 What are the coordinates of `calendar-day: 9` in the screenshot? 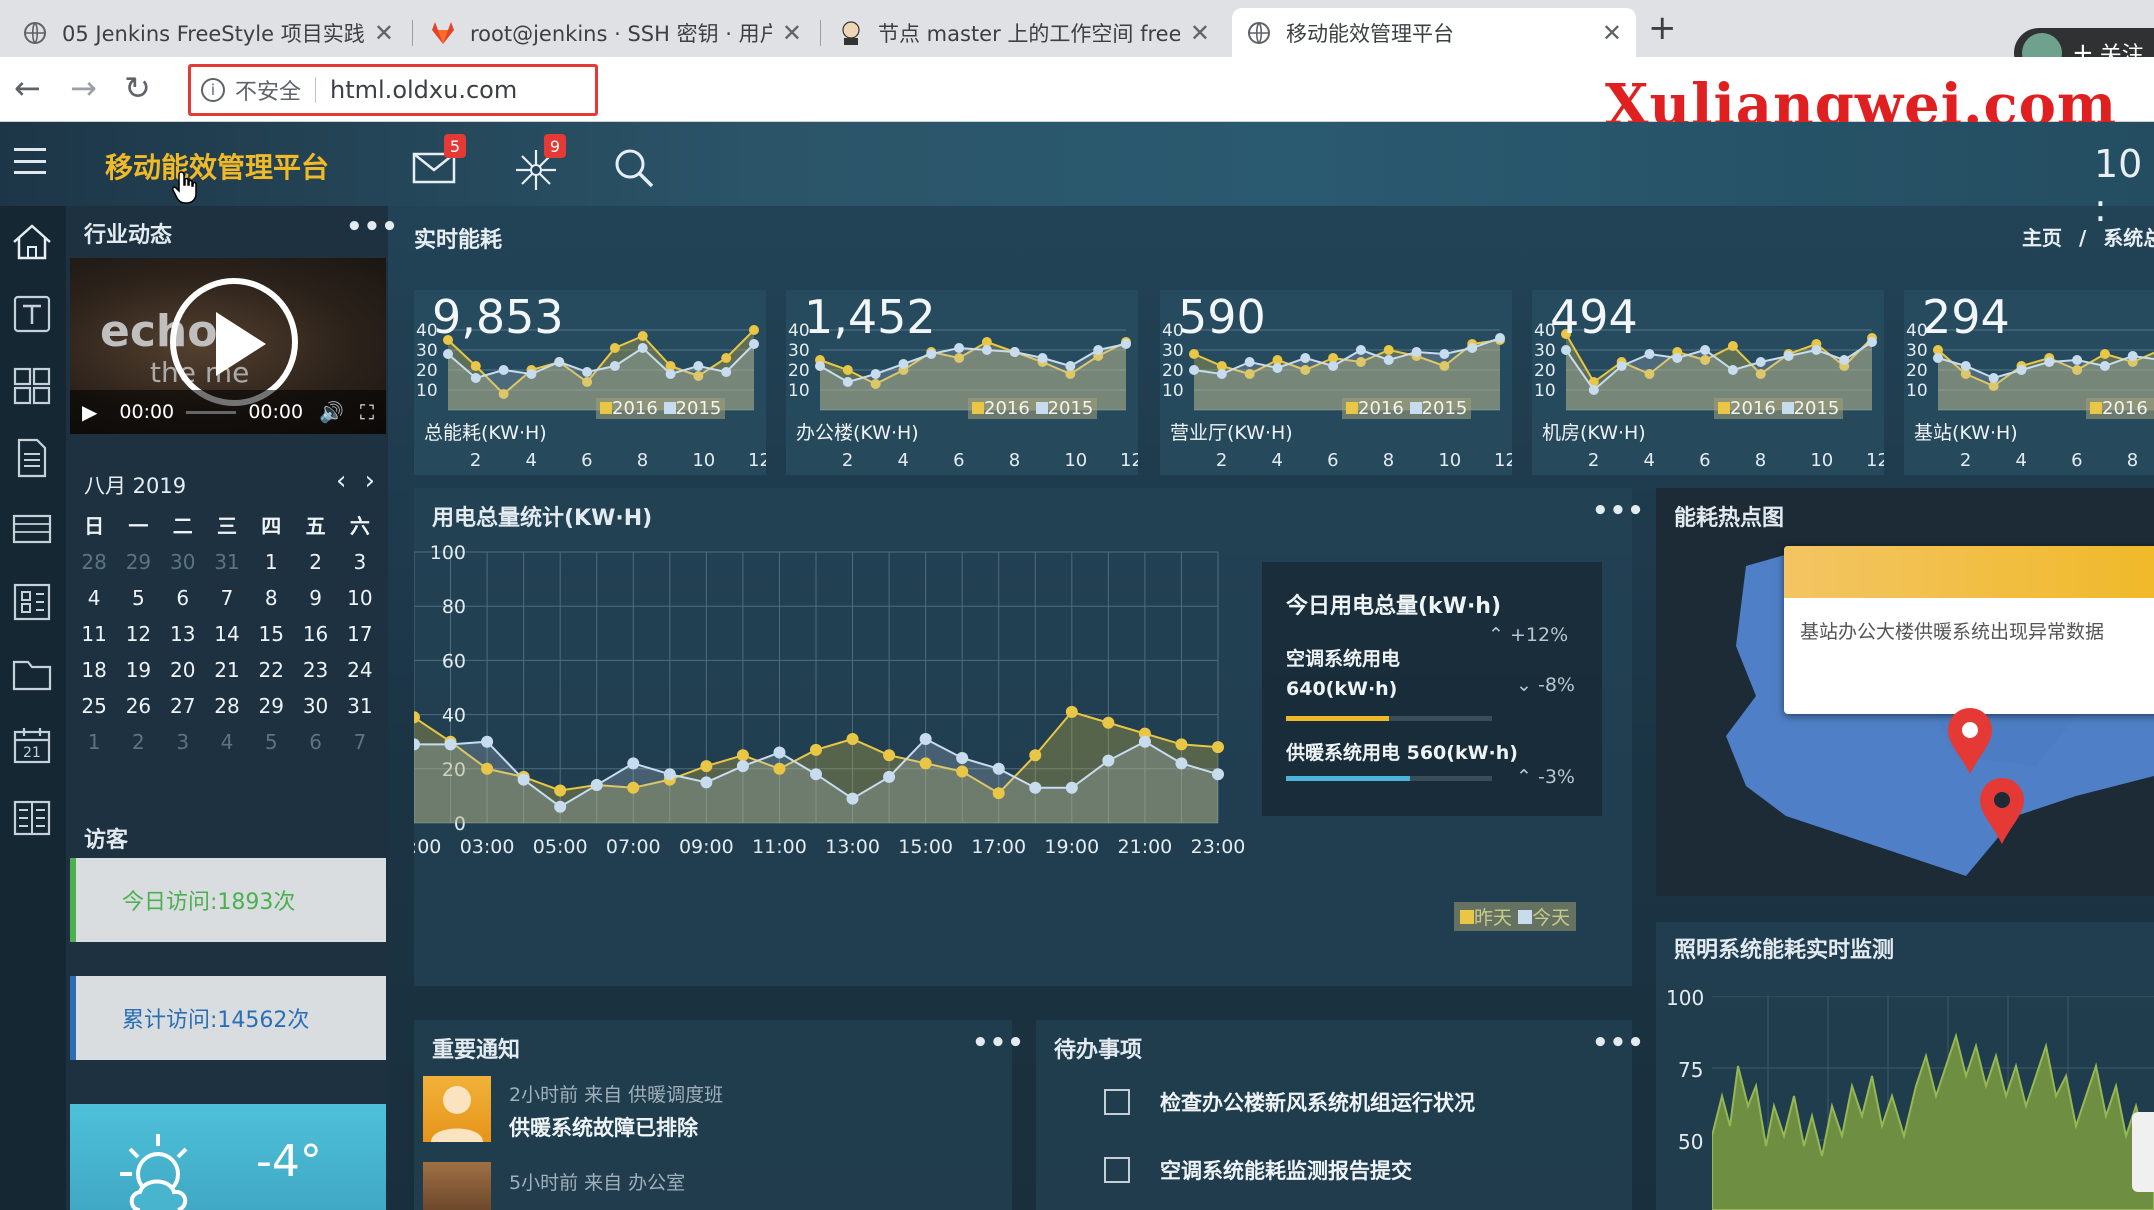 It's located at (315, 598).